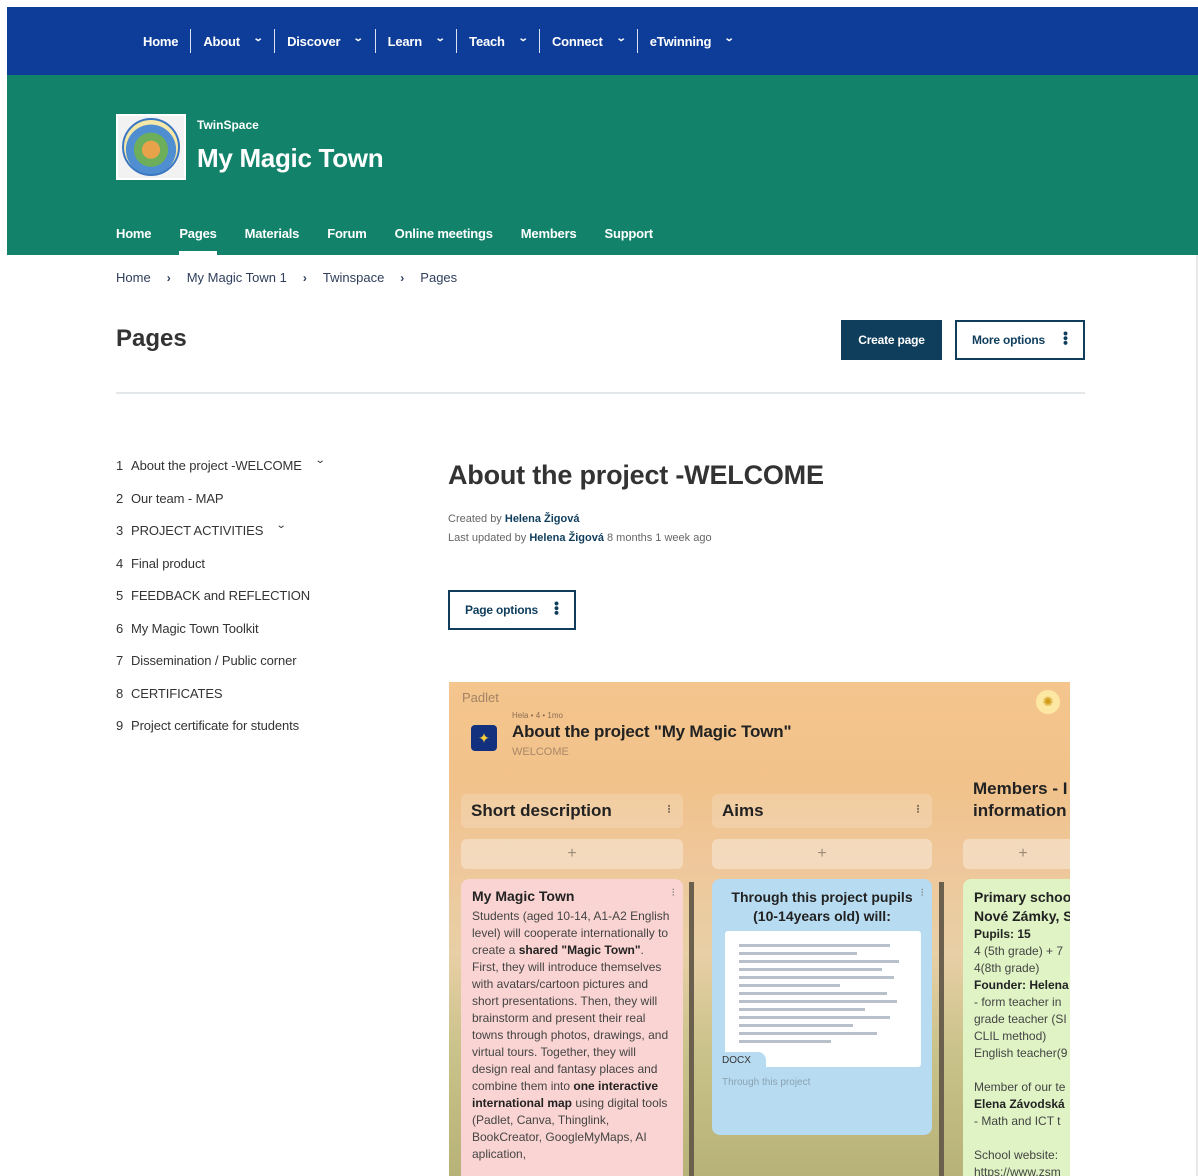 The image size is (1198, 1176). I want to click on sidebar-item-2: 2 Our team - MAP, so click(266, 507).